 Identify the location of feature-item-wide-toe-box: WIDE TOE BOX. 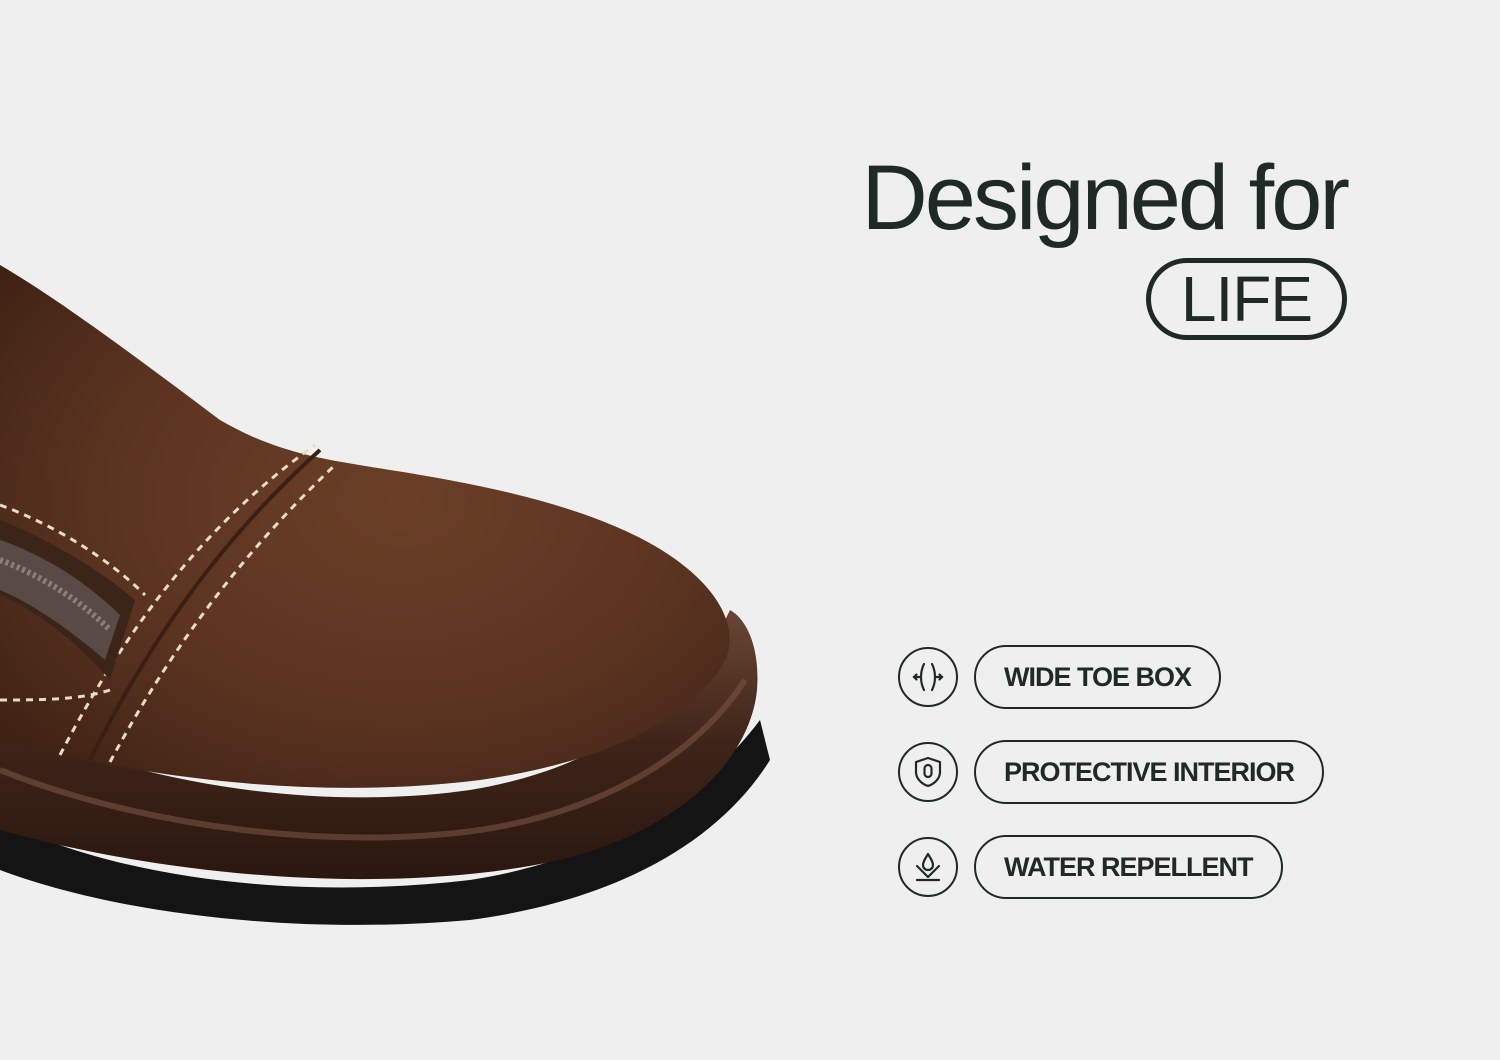
(1111, 677).